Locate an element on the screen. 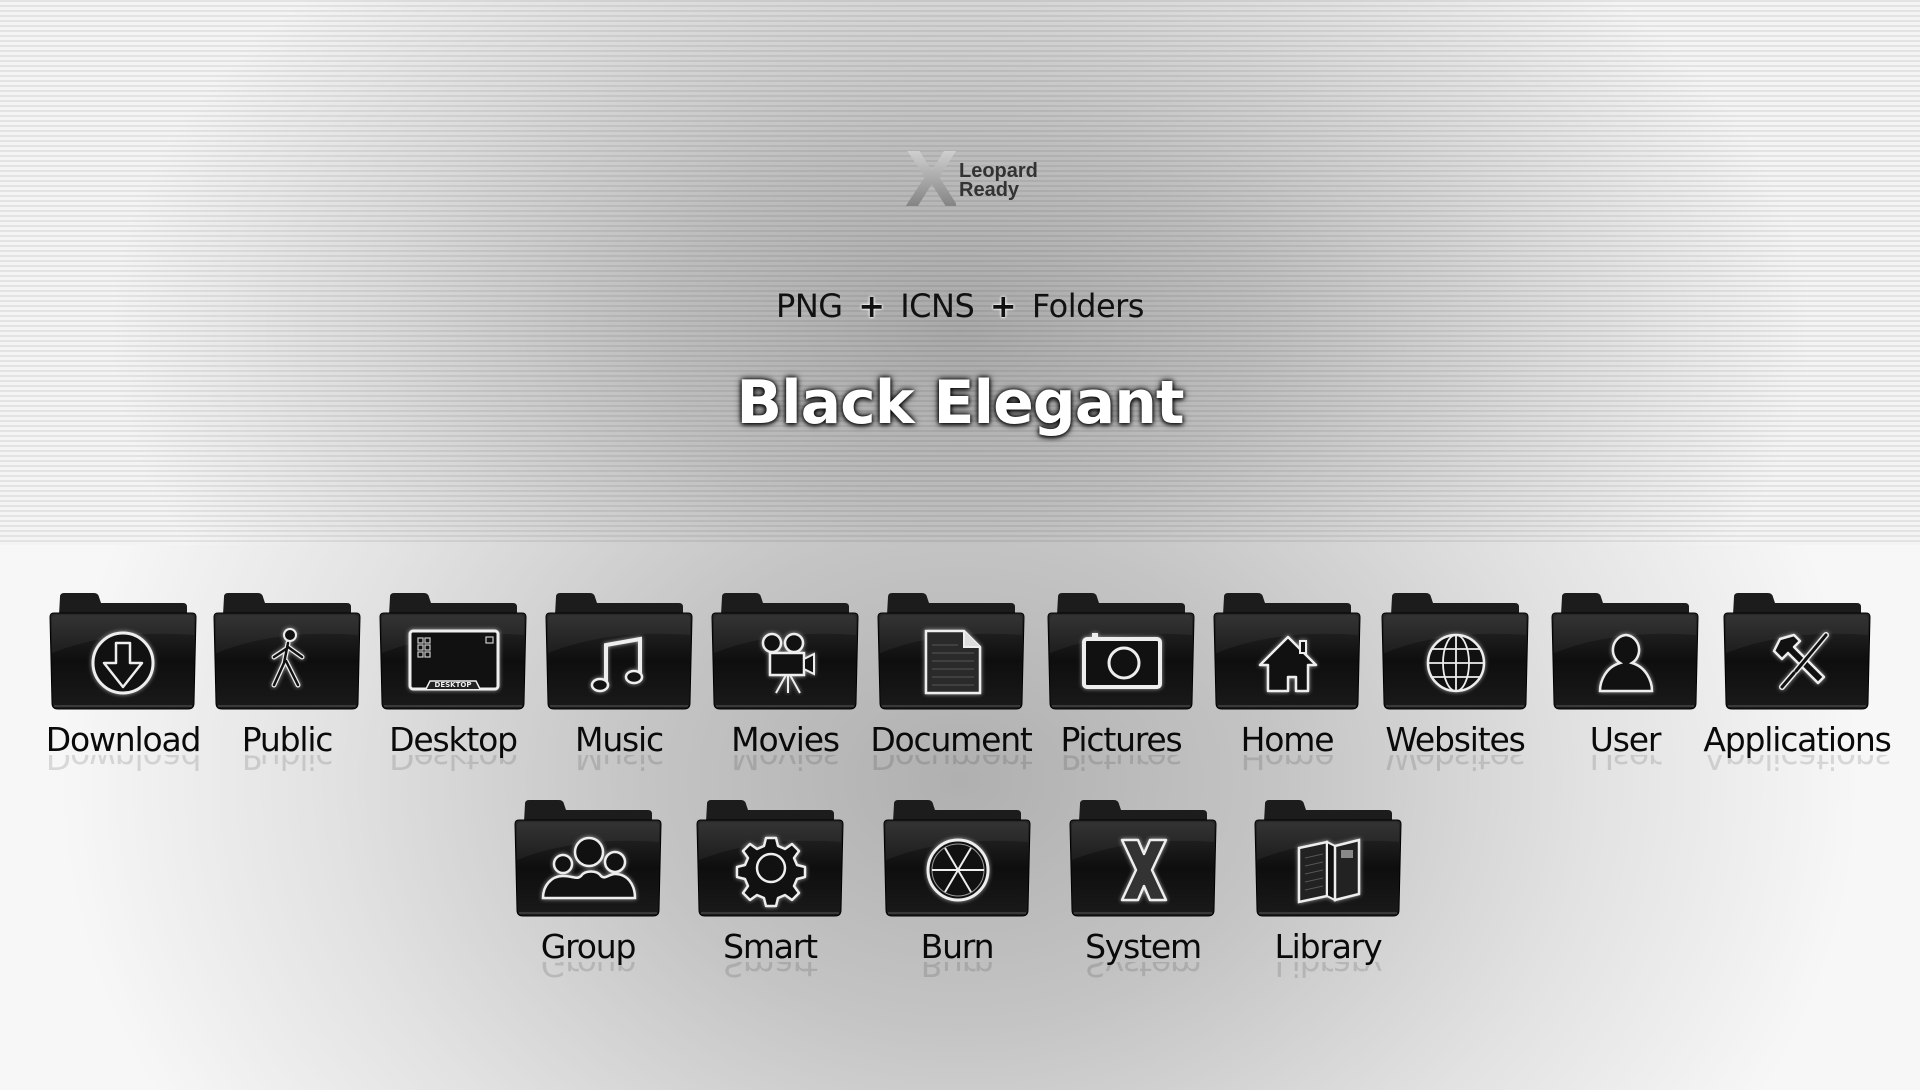 This screenshot has width=1920, height=1090. svg-text: DESKTOP is located at coordinates (453, 685).